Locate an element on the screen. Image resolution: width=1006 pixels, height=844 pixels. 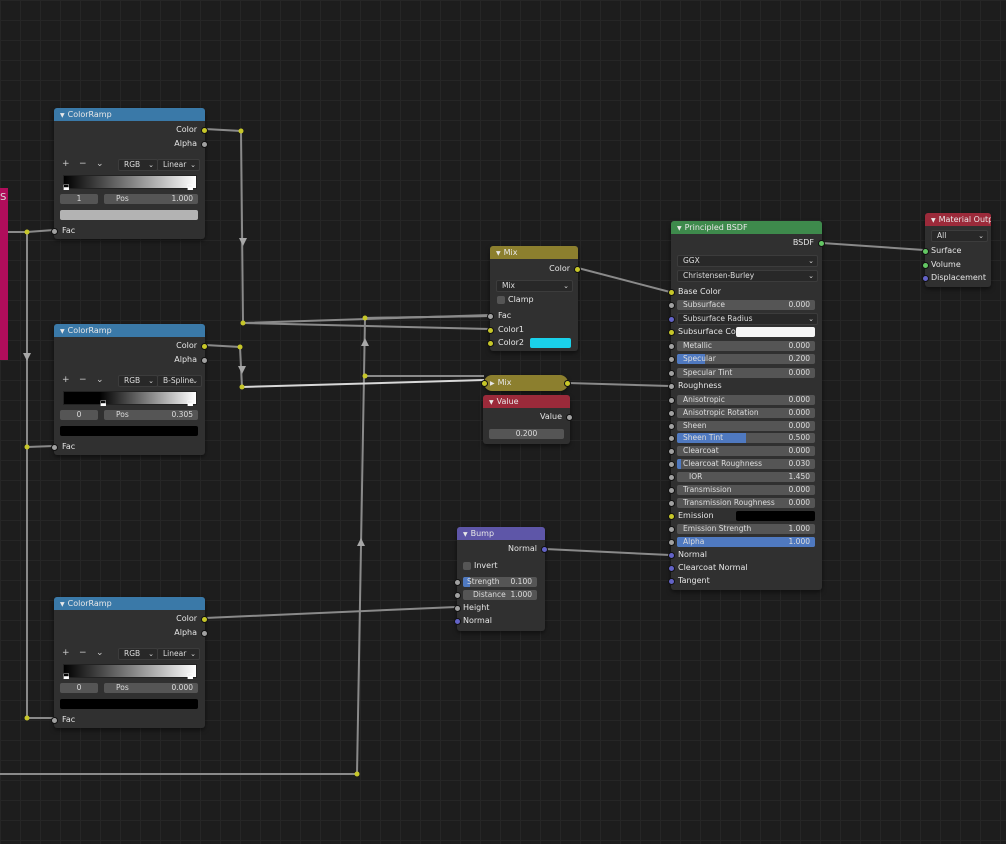
target-dropdown: All ⌄ is located at coordinates (959, 236).